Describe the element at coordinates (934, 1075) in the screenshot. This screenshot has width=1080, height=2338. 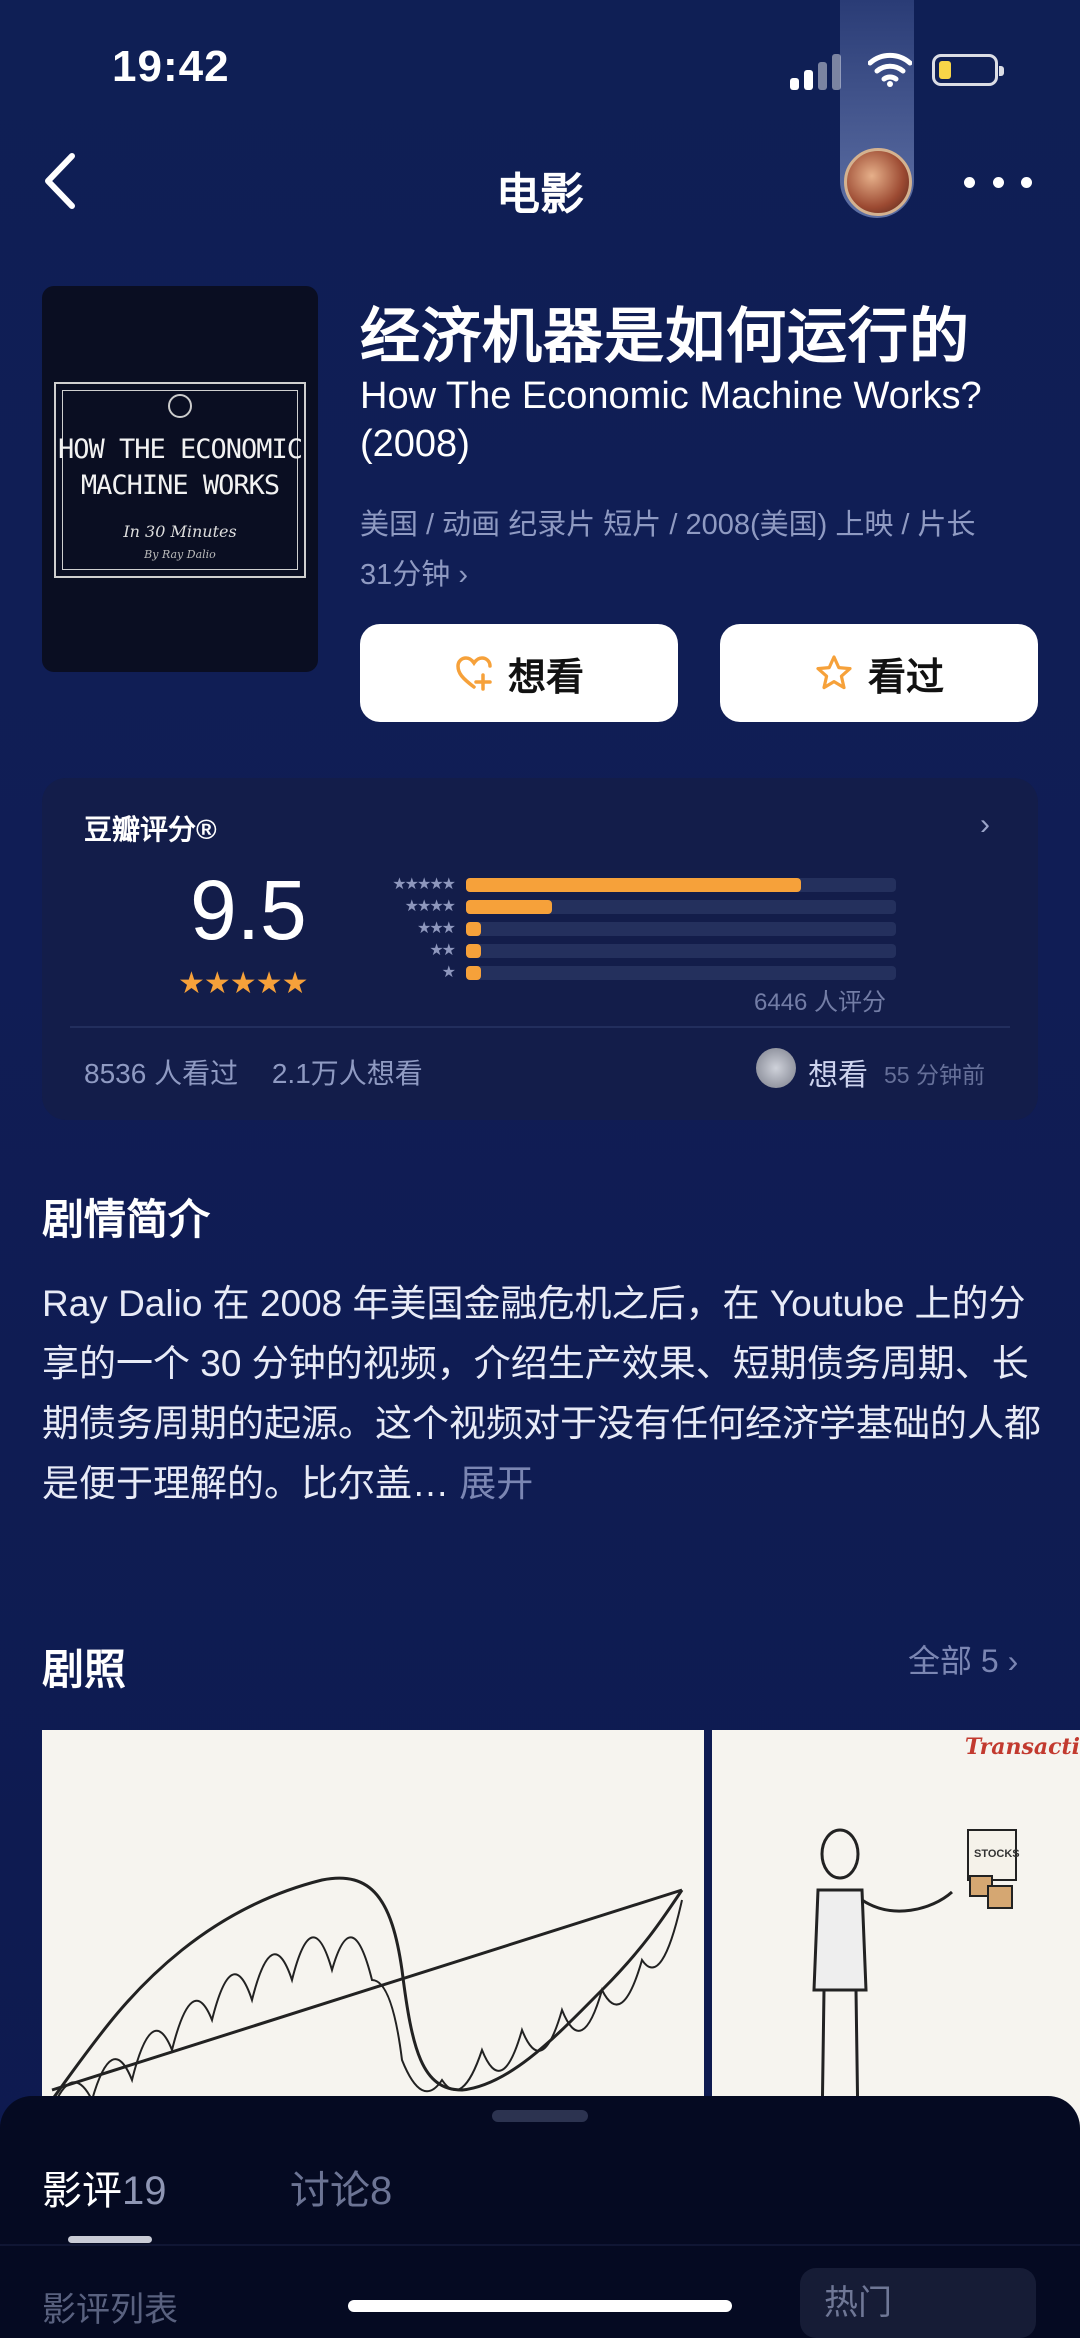
I see `friend-time: 55 分钟前` at that location.